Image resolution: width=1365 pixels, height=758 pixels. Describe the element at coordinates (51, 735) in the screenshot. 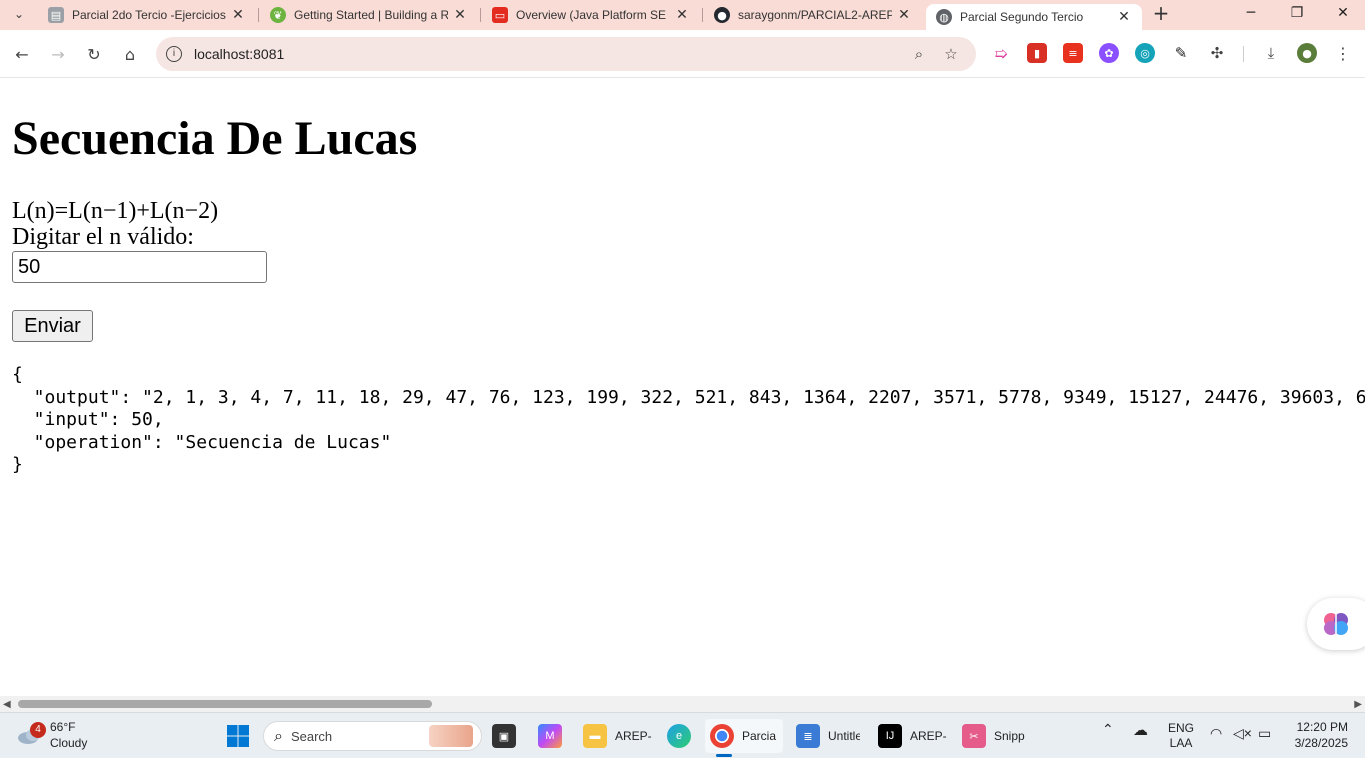

I see `weather-widget: 4 66°F Cloudy` at that location.